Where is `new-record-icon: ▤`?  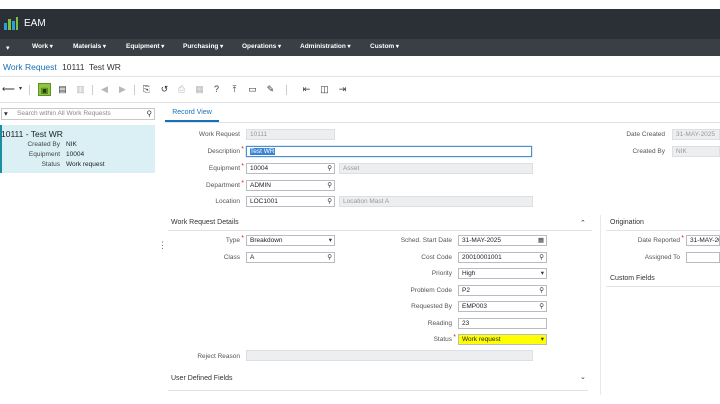 new-record-icon: ▤ is located at coordinates (62, 89).